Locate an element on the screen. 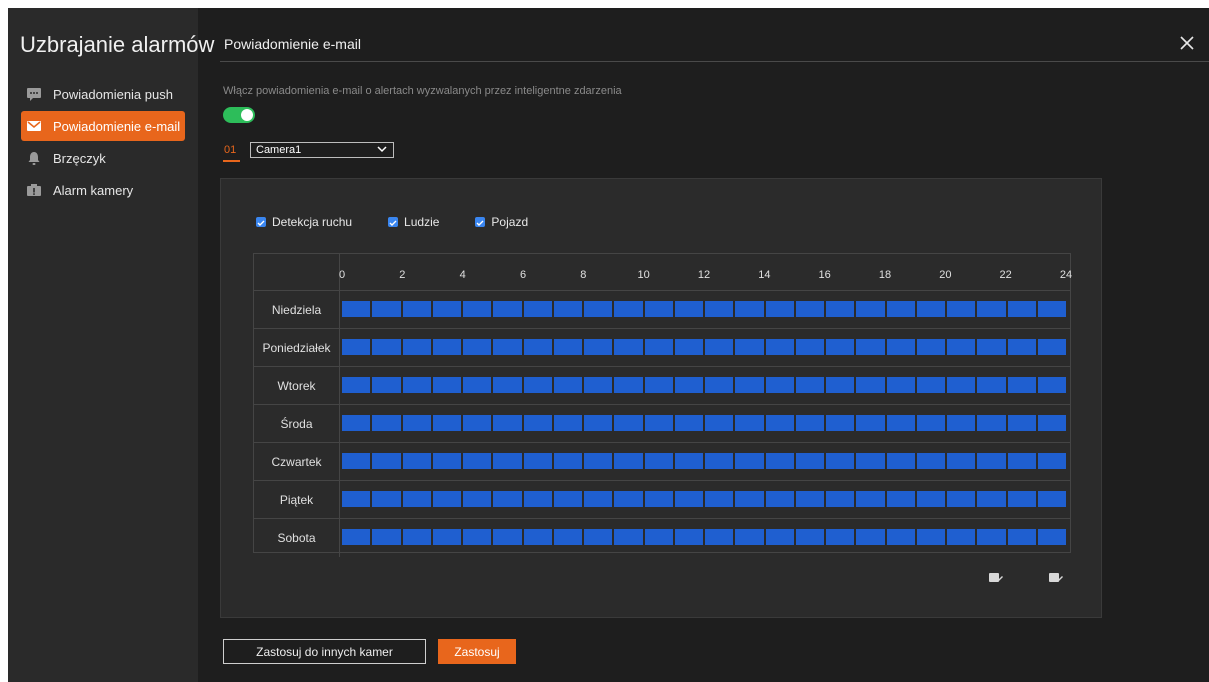 This screenshot has width=1209, height=682. sidebar-item-camera-alarm: Alarm kamery is located at coordinates (103, 190).